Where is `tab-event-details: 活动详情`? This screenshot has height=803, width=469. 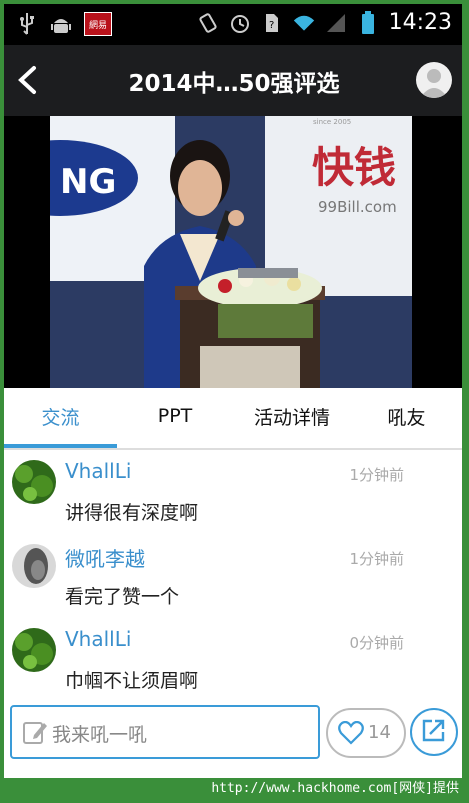
tab-event-details: 活动详情 is located at coordinates (292, 416).